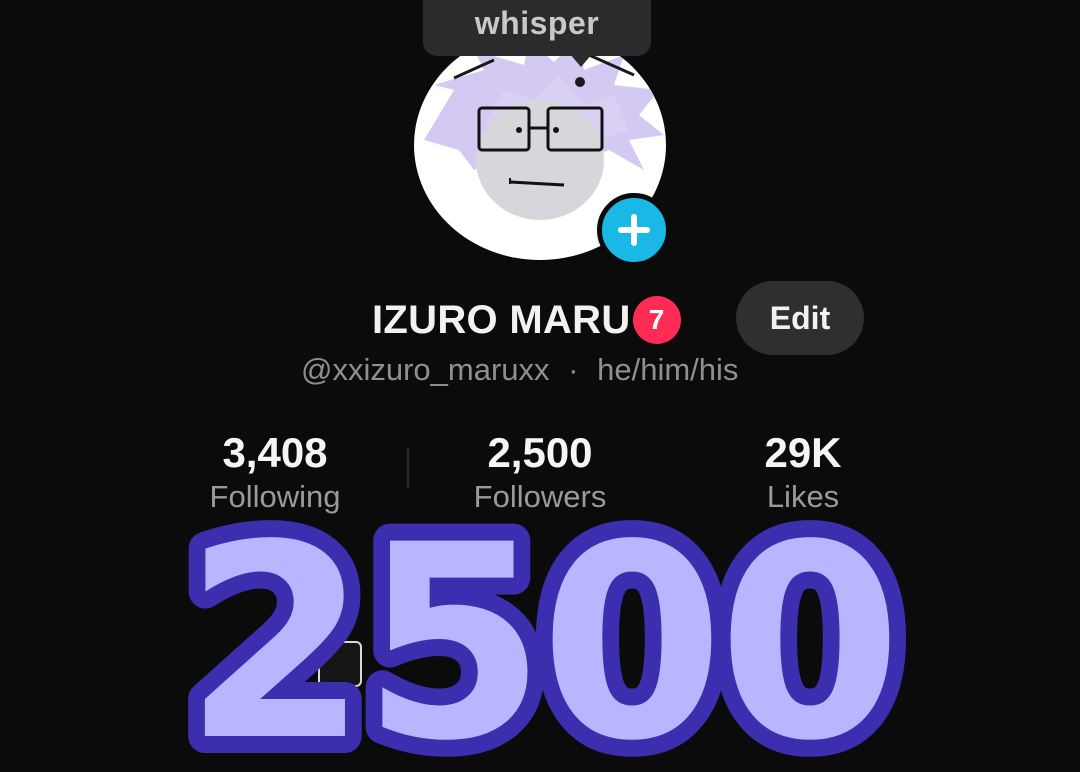 The width and height of the screenshot is (1080, 772). I want to click on stat-following: 3,408 Following, so click(275, 472).